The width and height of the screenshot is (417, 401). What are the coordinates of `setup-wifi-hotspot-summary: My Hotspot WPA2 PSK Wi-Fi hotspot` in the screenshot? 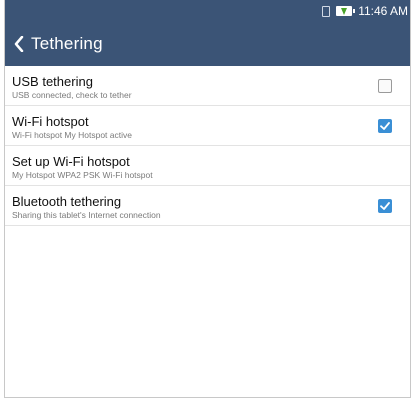 It's located at (82, 175).